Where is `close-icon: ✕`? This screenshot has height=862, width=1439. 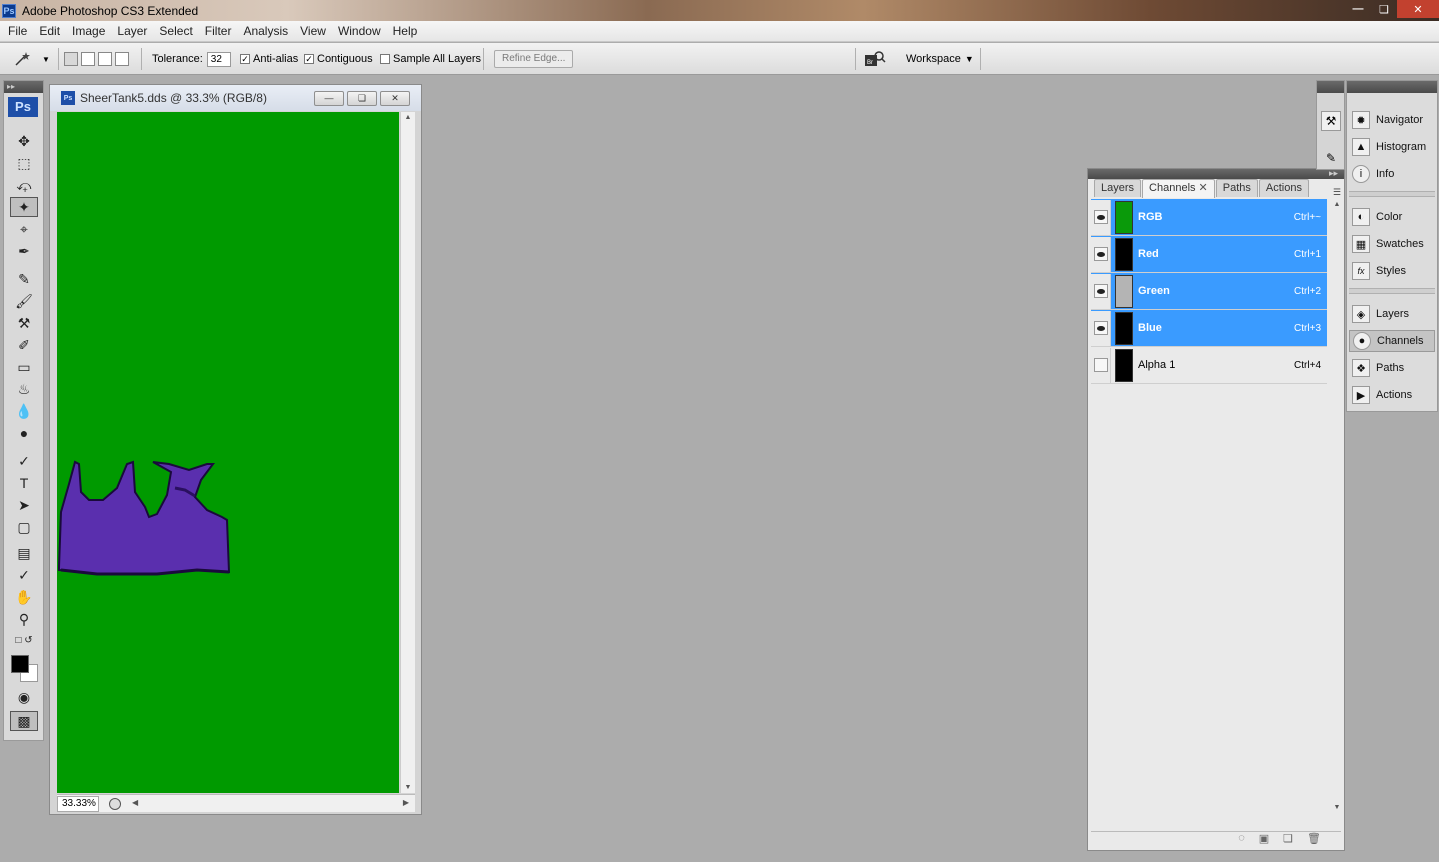
close-icon: ✕ is located at coordinates (1203, 188).